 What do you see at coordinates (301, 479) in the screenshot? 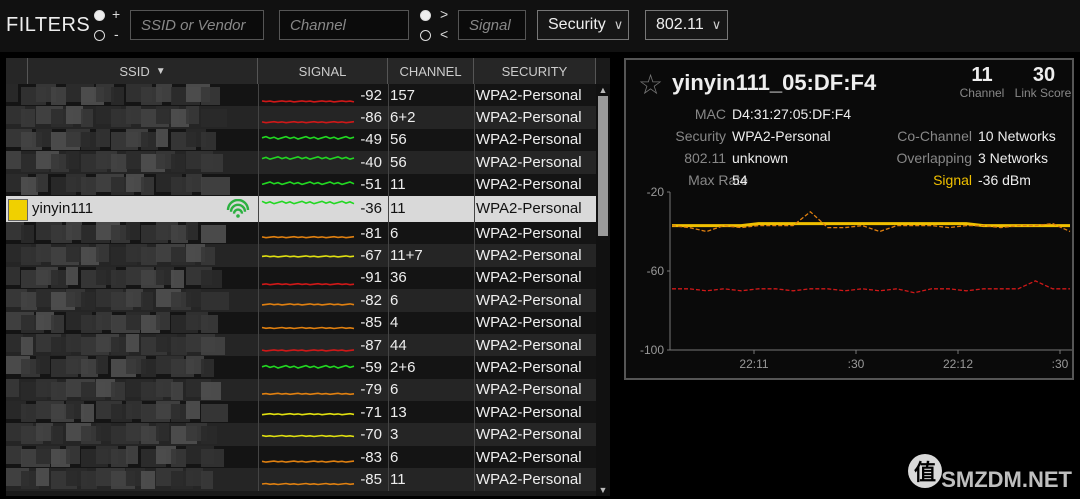
I see `table-row: -85 11 WPA2-Personal` at bounding box center [301, 479].